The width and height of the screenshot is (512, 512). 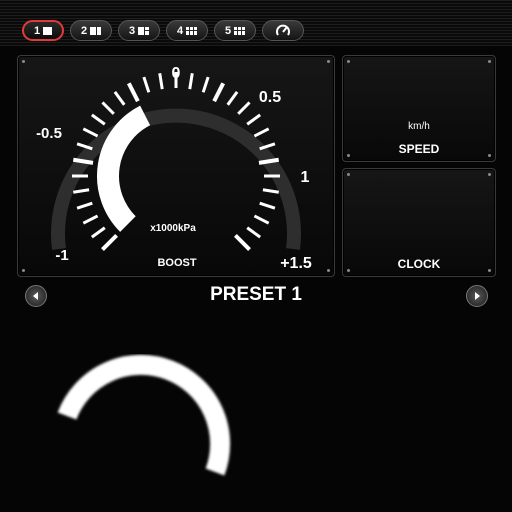 I want to click on grid-layout-icon, so click(x=240, y=30).